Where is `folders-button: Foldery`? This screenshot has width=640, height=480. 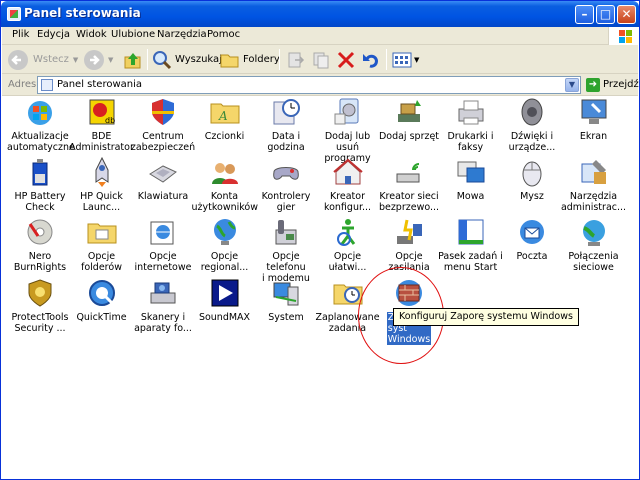
folders-button: Foldery is located at coordinates (250, 59).